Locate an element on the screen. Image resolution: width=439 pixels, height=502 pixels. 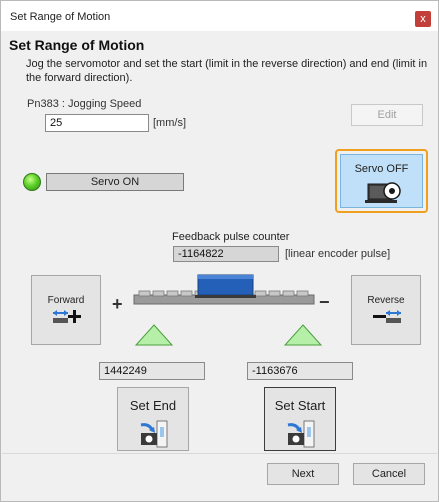
set-end-label: Set End is located at coordinates (153, 405).